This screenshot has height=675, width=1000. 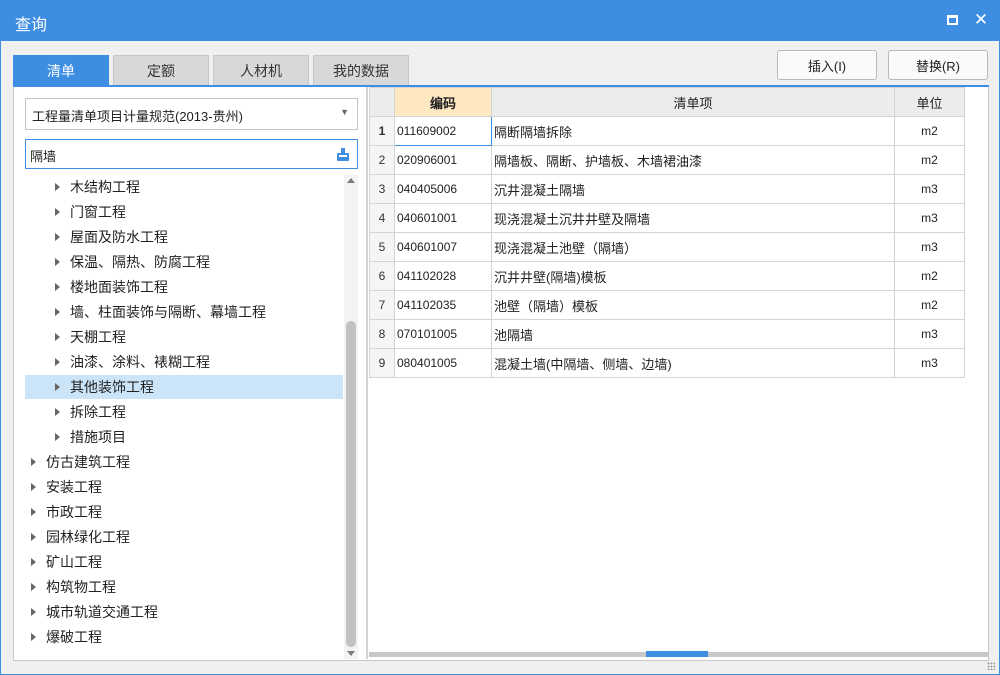 What do you see at coordinates (500, 21) in the screenshot?
I see `title-bar: 查询 ✕` at bounding box center [500, 21].